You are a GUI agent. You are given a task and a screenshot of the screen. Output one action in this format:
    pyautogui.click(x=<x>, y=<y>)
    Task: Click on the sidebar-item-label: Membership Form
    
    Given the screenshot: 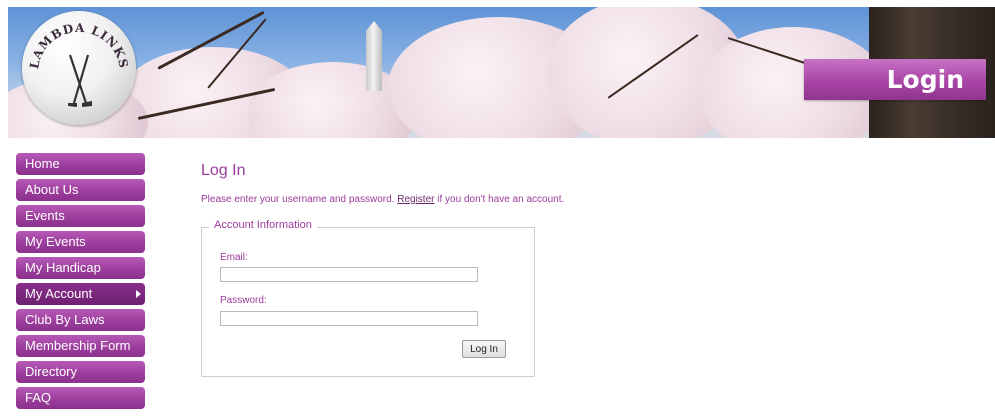 What is the action you would take?
    pyautogui.click(x=78, y=345)
    